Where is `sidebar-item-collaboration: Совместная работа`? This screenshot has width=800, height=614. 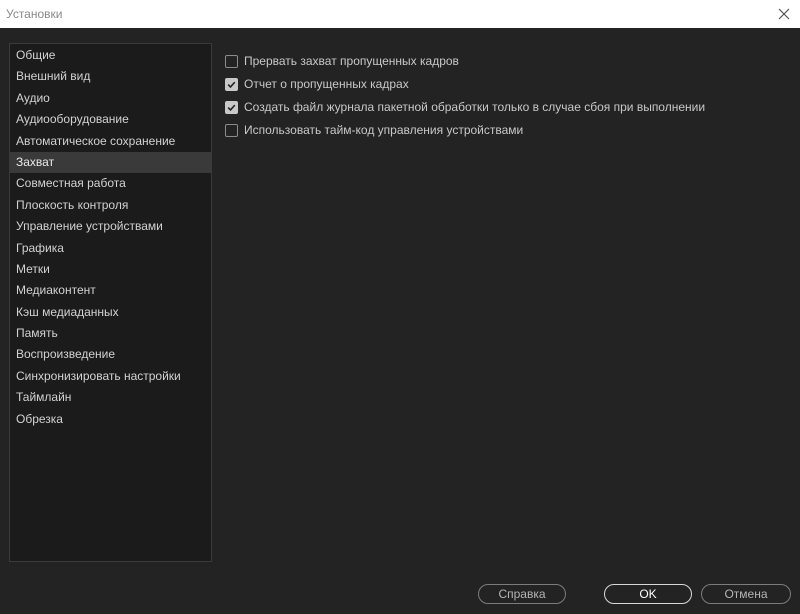 sidebar-item-collaboration: Совместная работа is located at coordinates (110, 183).